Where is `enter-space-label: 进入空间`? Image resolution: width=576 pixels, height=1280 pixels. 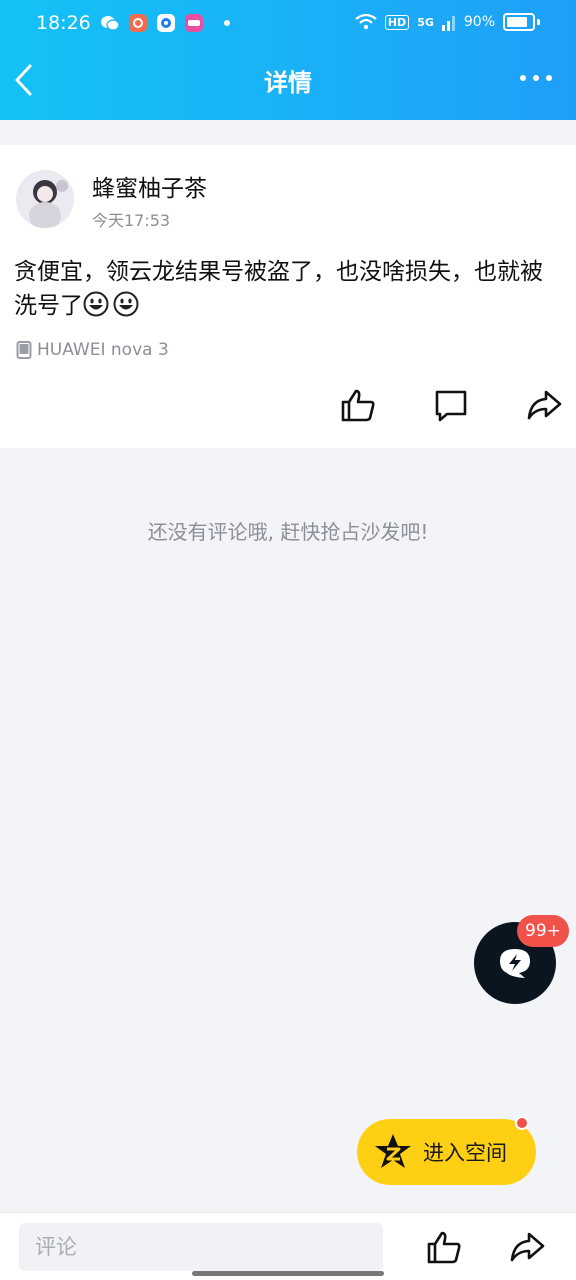 enter-space-label: 进入空间 is located at coordinates (465, 1153).